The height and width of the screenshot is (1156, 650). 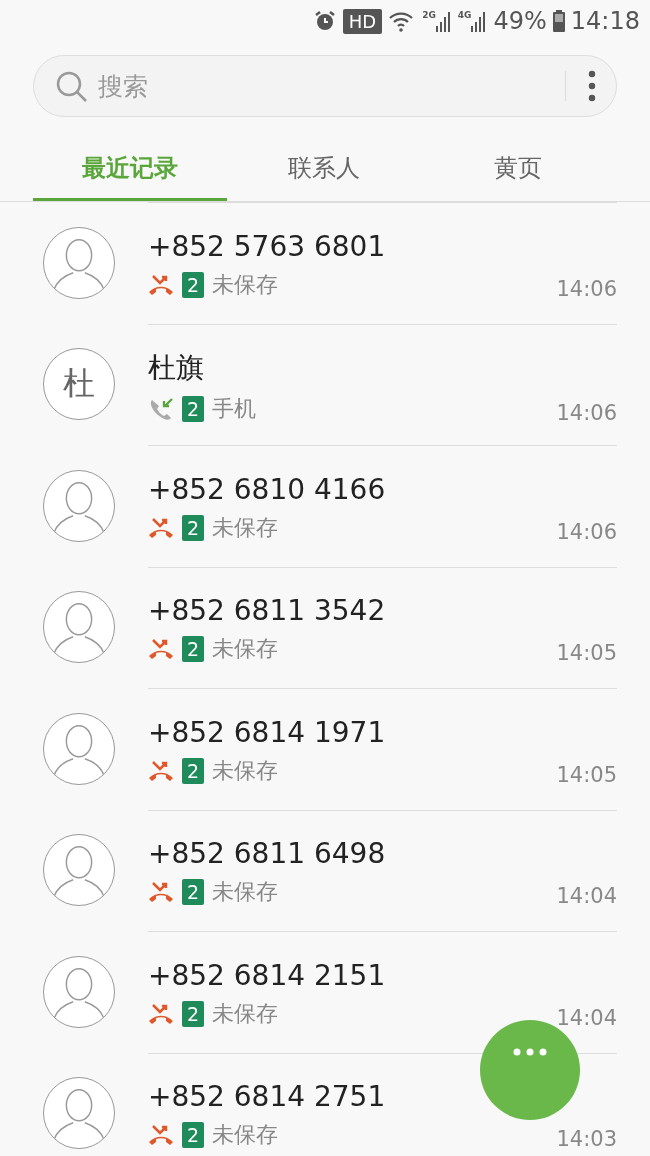 What do you see at coordinates (267, 611) in the screenshot?
I see `caller-name: +852 6811 3542` at bounding box center [267, 611].